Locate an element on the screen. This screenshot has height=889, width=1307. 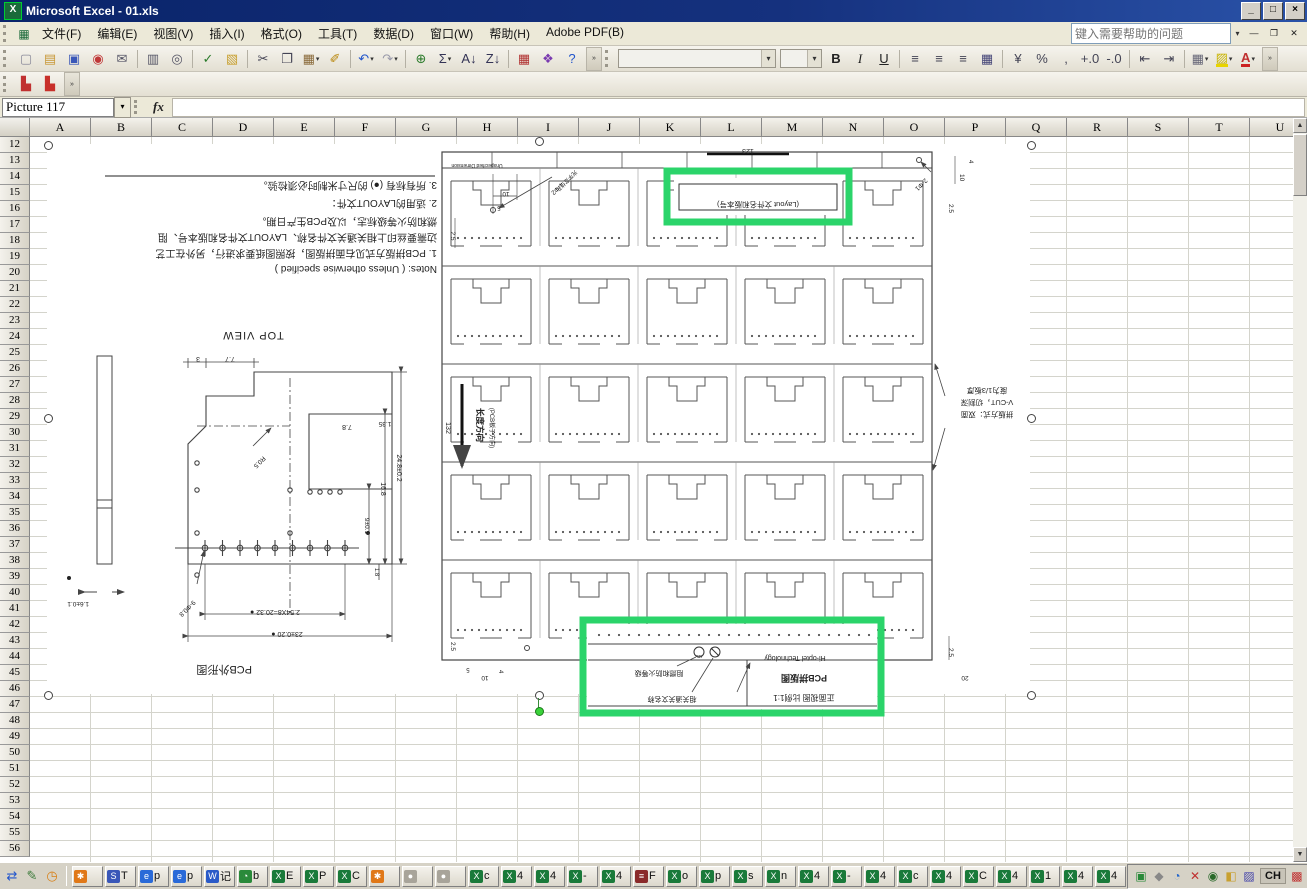
selection-handle-top-center is located at coordinates (539, 141).